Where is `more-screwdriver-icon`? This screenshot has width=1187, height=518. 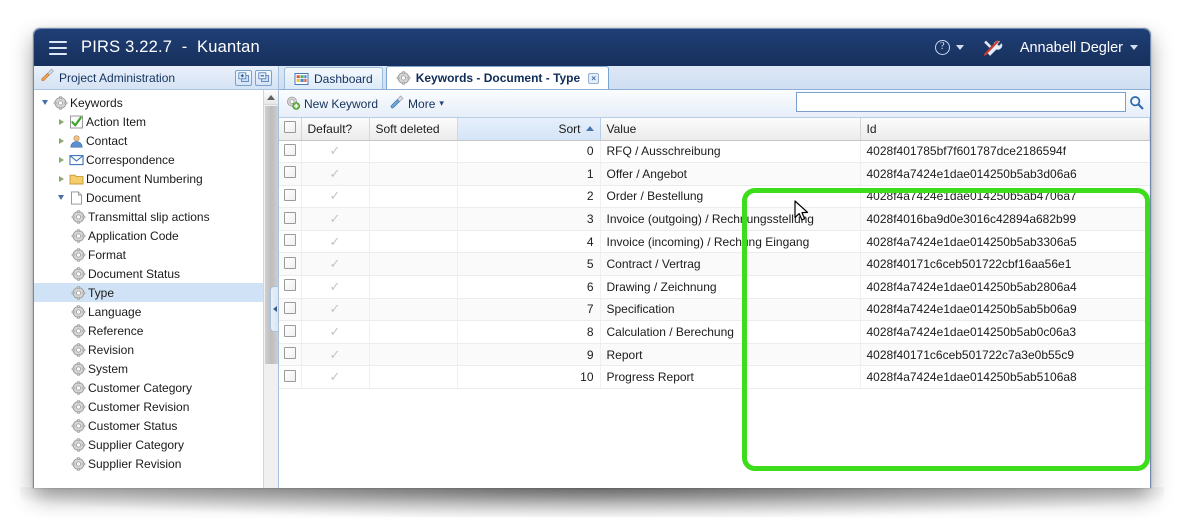
more-screwdriver-icon is located at coordinates (397, 103).